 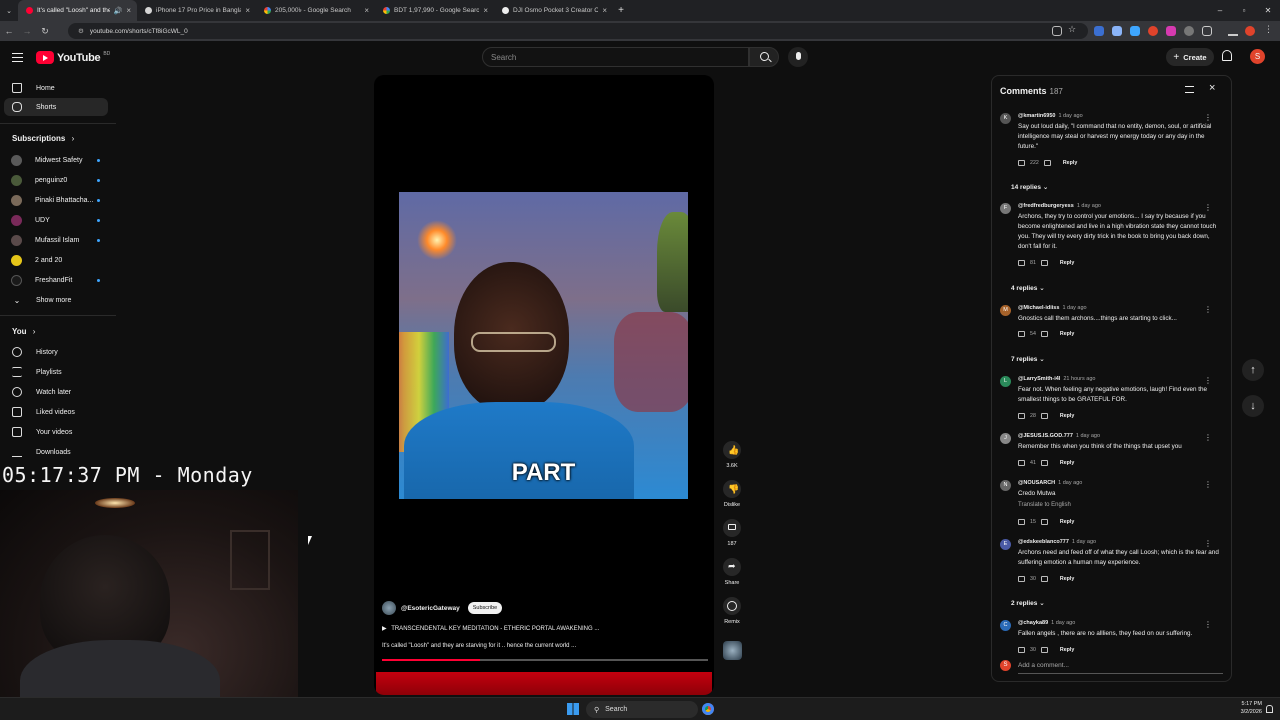 What do you see at coordinates (1257, 56) in the screenshot?
I see `account-avatar: S` at bounding box center [1257, 56].